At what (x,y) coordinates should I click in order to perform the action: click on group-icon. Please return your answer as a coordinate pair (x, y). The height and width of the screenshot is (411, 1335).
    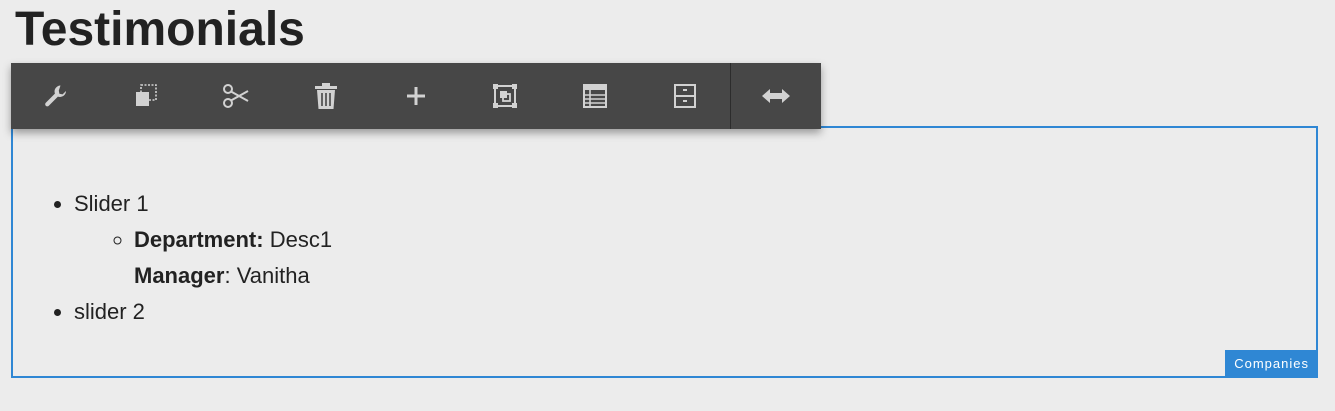
    Looking at the image, I should click on (505, 96).